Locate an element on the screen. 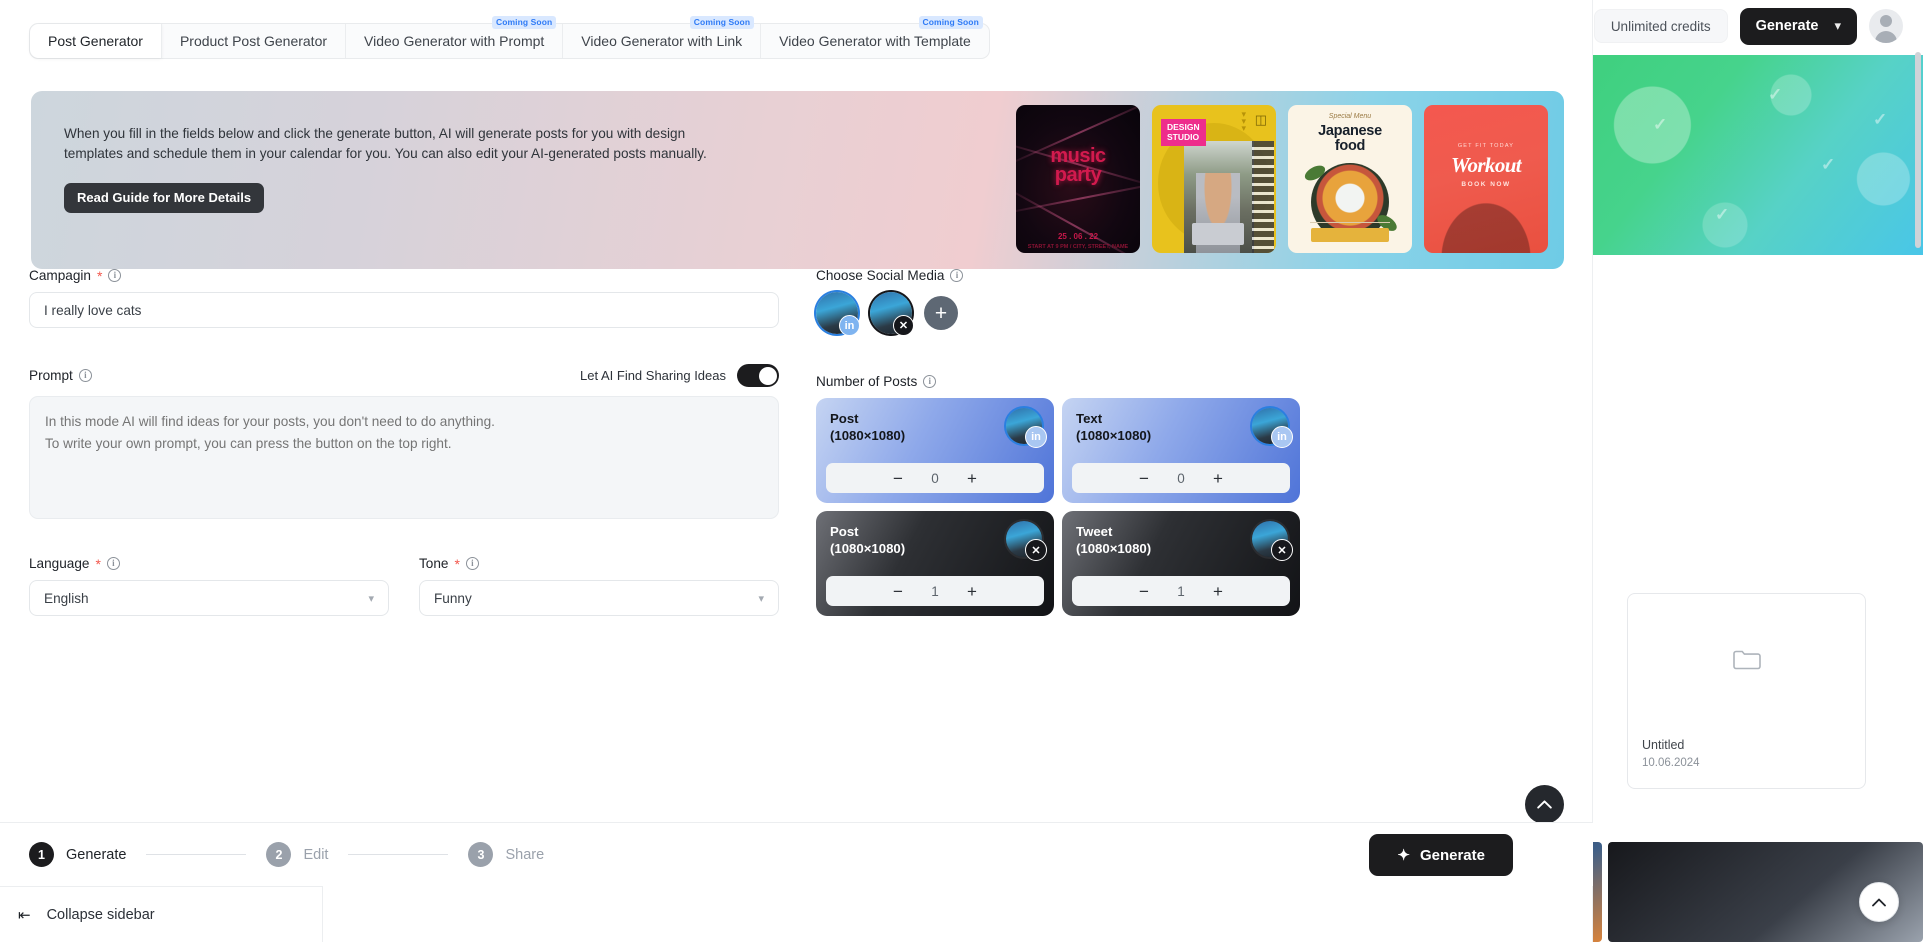 The image size is (1923, 942). thumb-special: Special Menu is located at coordinates (1350, 116).